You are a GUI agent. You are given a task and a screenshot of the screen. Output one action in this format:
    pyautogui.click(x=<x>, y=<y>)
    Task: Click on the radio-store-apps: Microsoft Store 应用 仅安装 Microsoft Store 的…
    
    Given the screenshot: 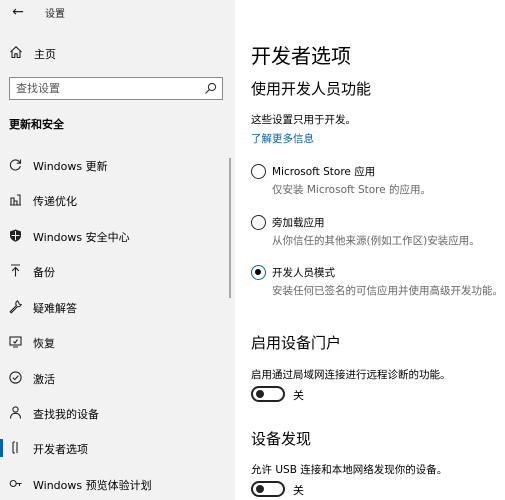 What is the action you would take?
    pyautogui.click(x=376, y=184)
    